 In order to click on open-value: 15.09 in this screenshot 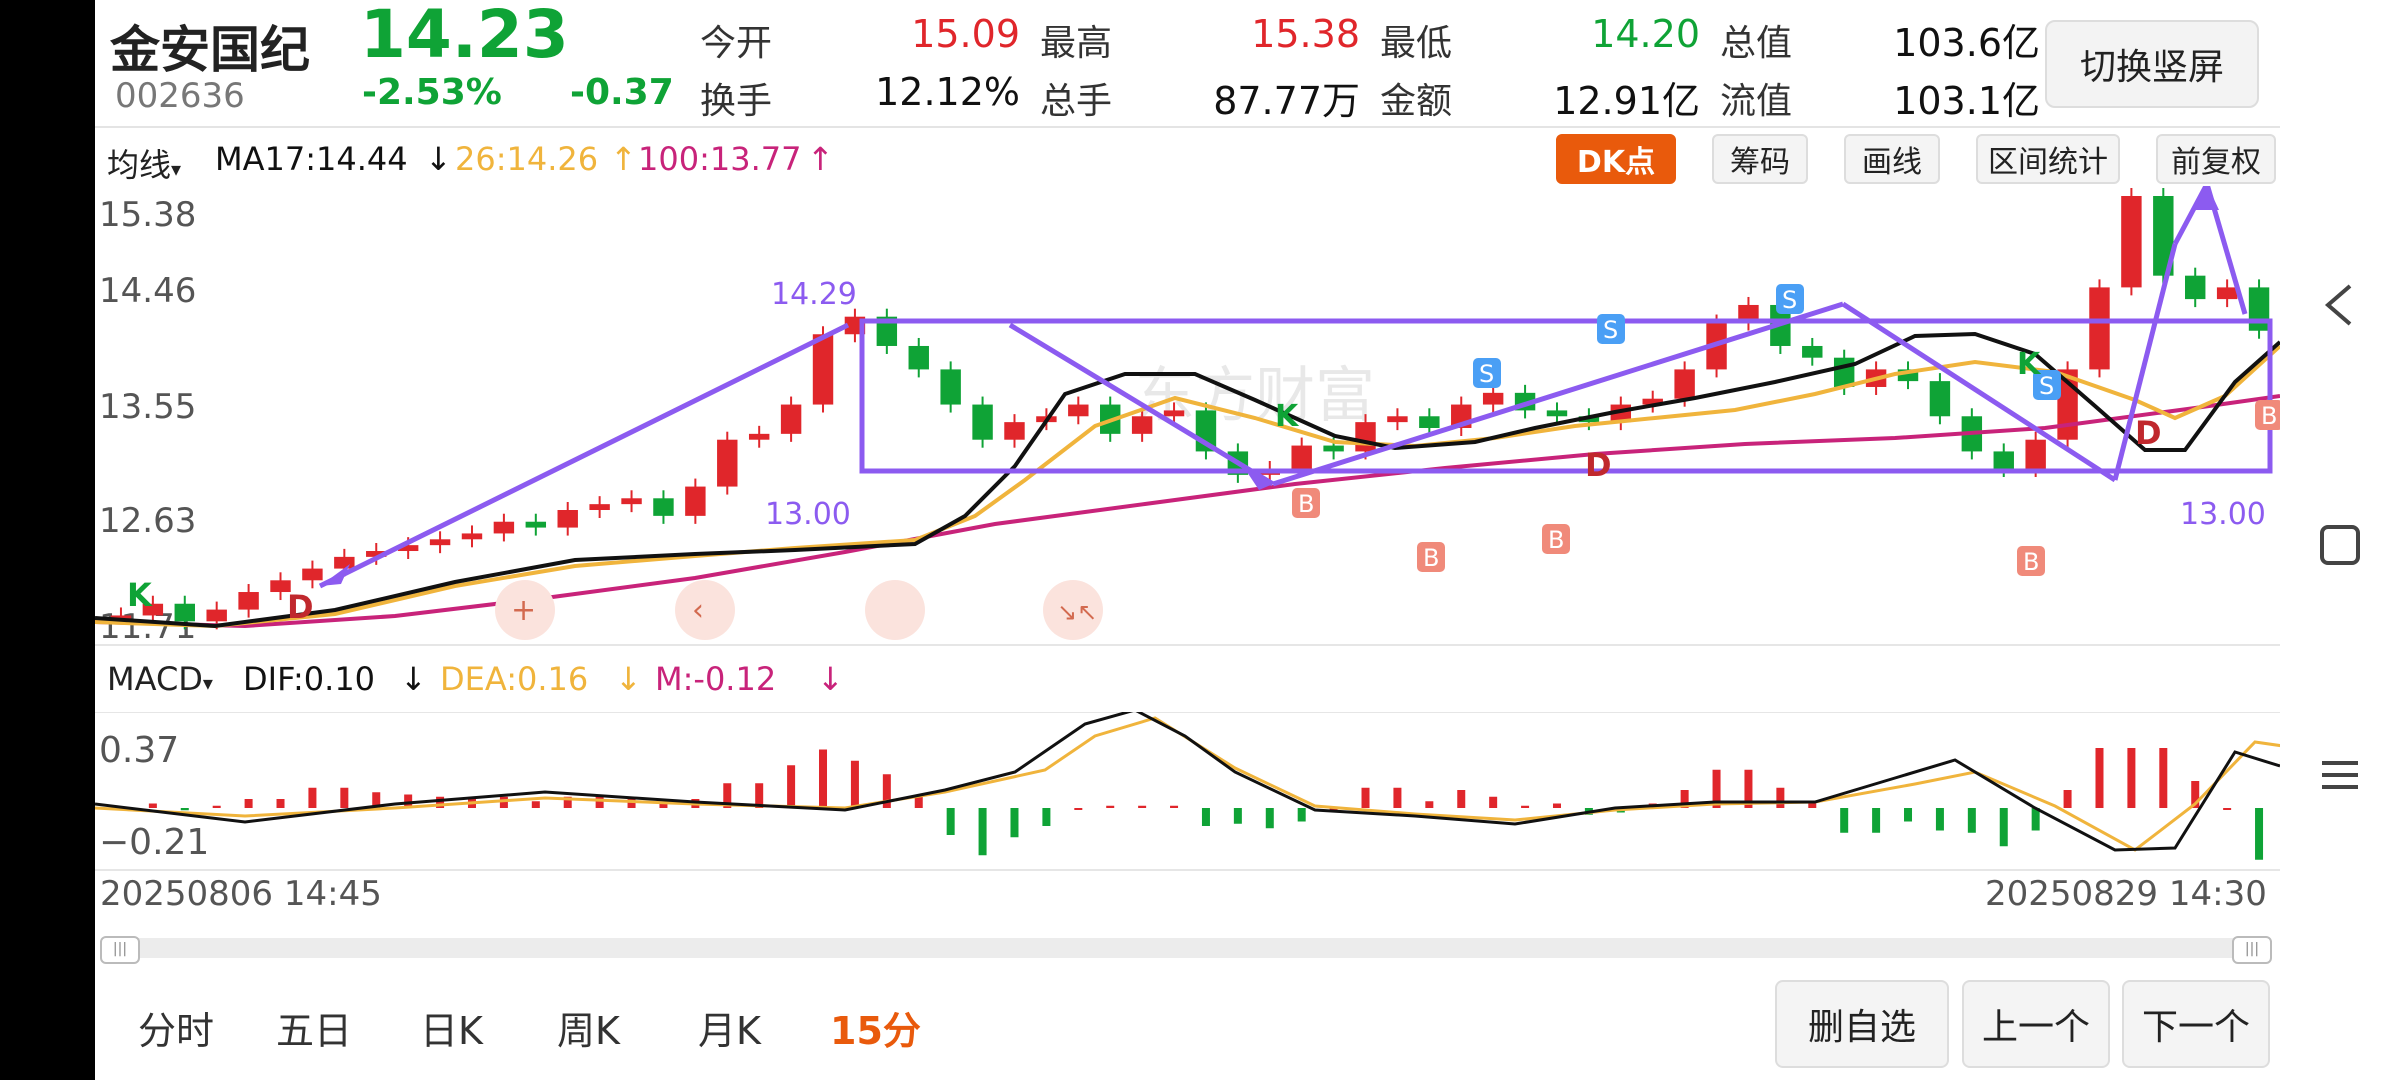, I will do `click(965, 34)`.